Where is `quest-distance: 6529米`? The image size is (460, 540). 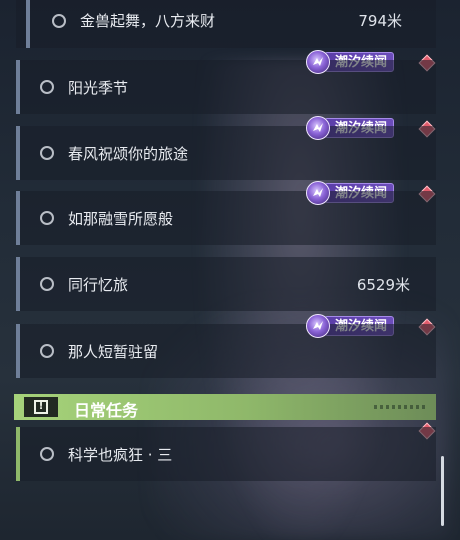
quest-distance: 6529米 is located at coordinates (383, 285).